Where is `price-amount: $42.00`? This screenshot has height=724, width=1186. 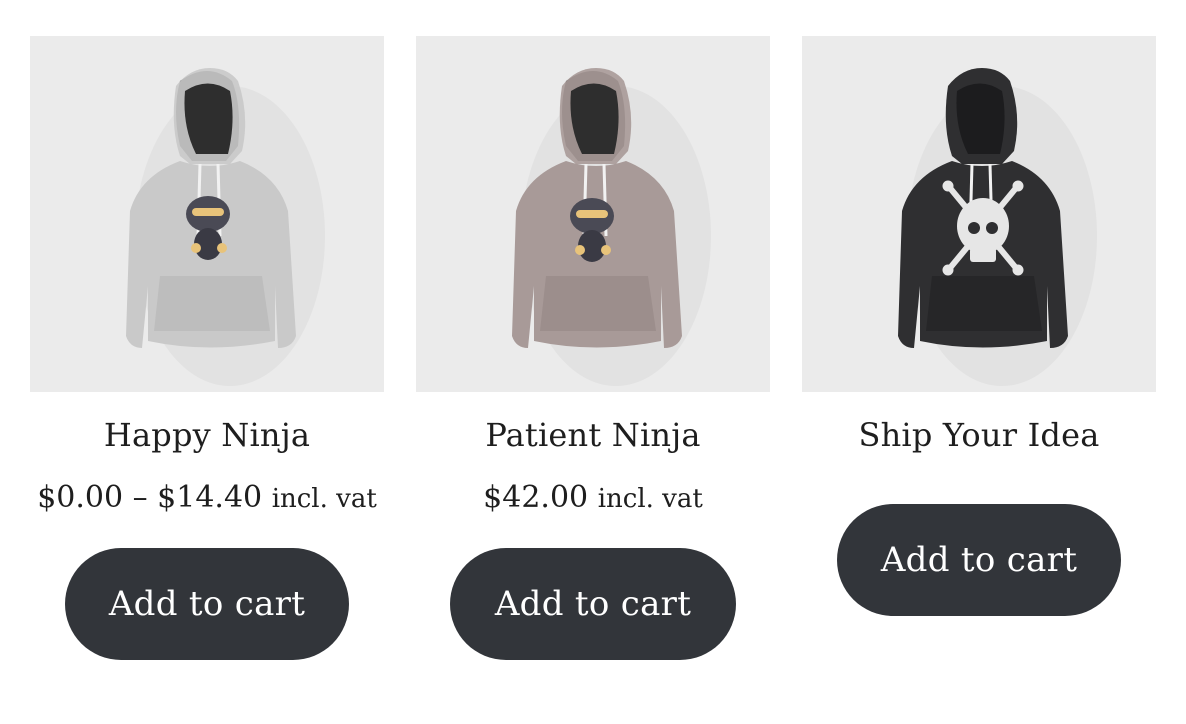 price-amount: $42.00 is located at coordinates (536, 497).